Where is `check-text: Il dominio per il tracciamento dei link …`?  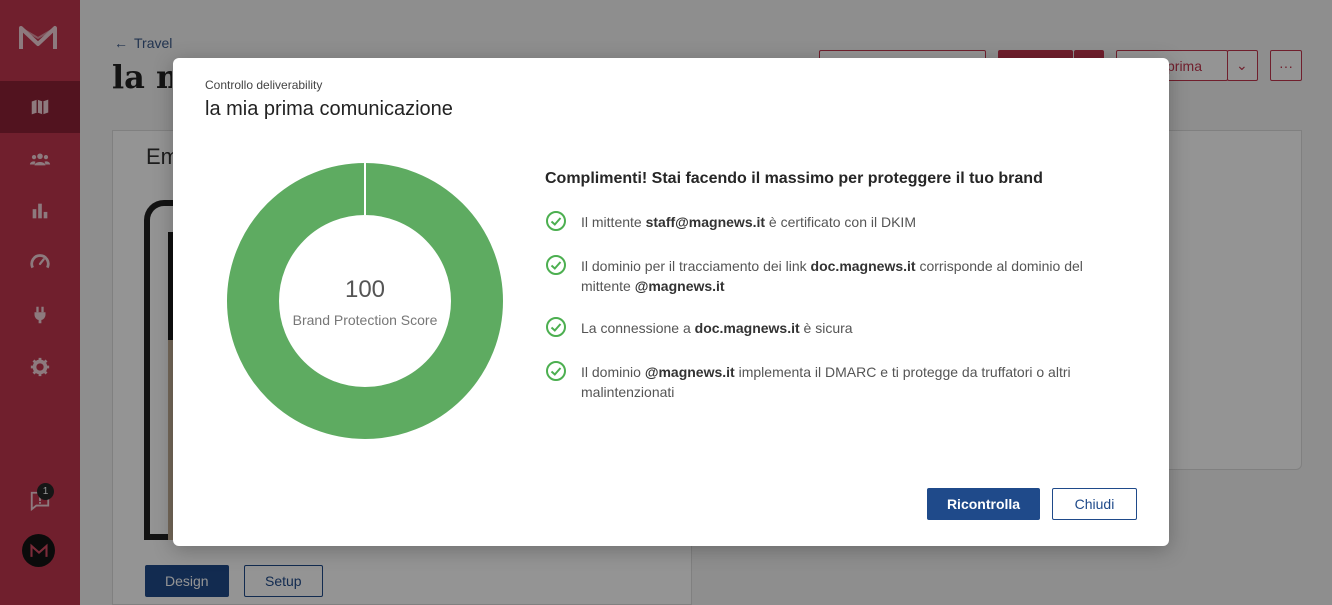
check-text: Il dominio per il tracciamento dei link … is located at coordinates (832, 276).